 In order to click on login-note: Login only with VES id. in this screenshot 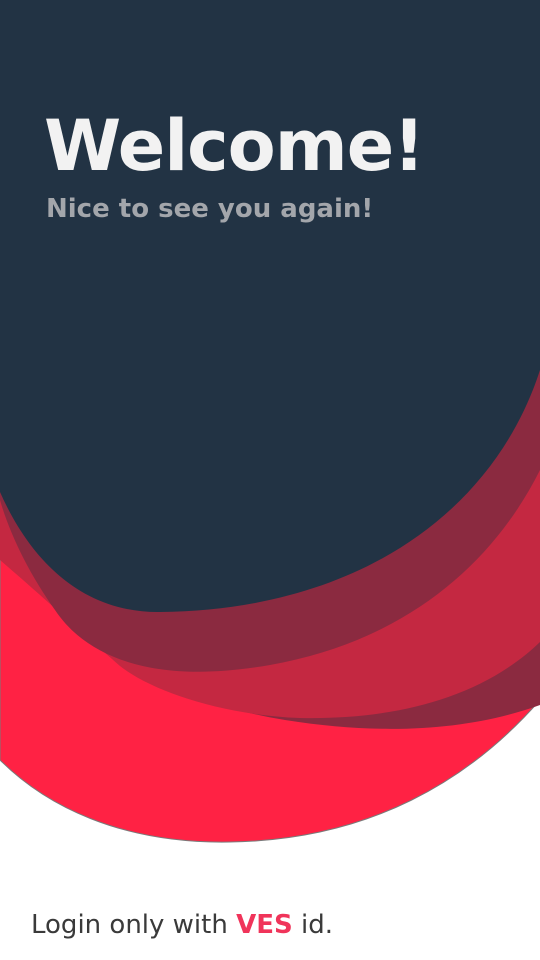, I will do `click(182, 925)`.